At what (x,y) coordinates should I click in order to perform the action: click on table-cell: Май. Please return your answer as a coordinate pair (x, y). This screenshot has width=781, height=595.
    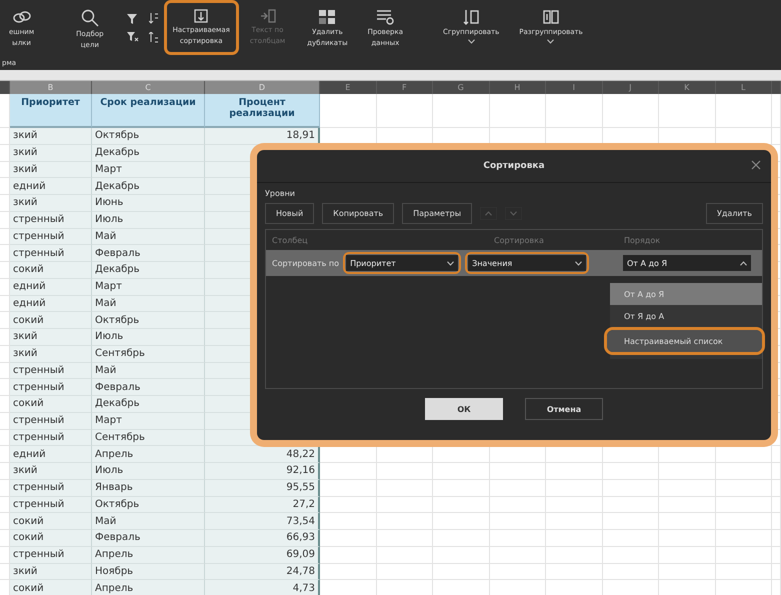
    Looking at the image, I should click on (148, 371).